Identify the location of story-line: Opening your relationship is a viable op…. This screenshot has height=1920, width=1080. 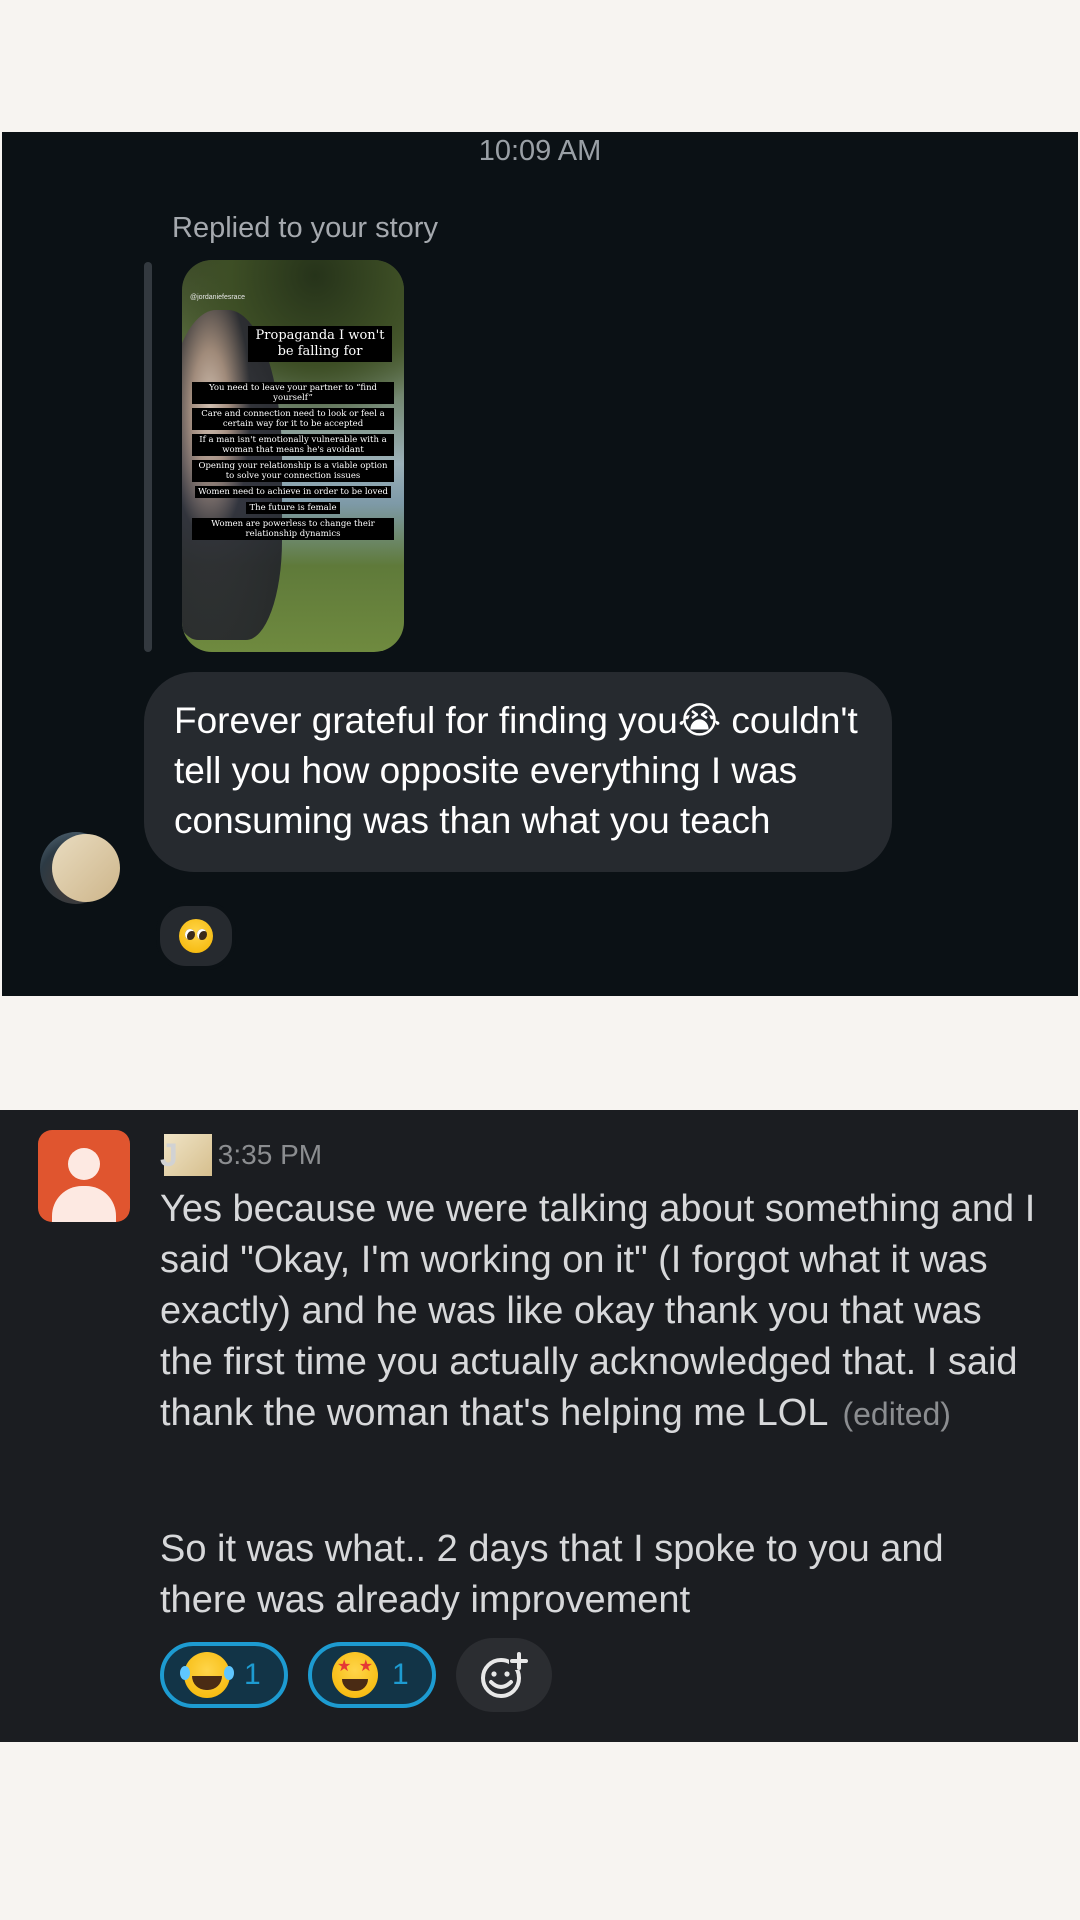
(293, 471).